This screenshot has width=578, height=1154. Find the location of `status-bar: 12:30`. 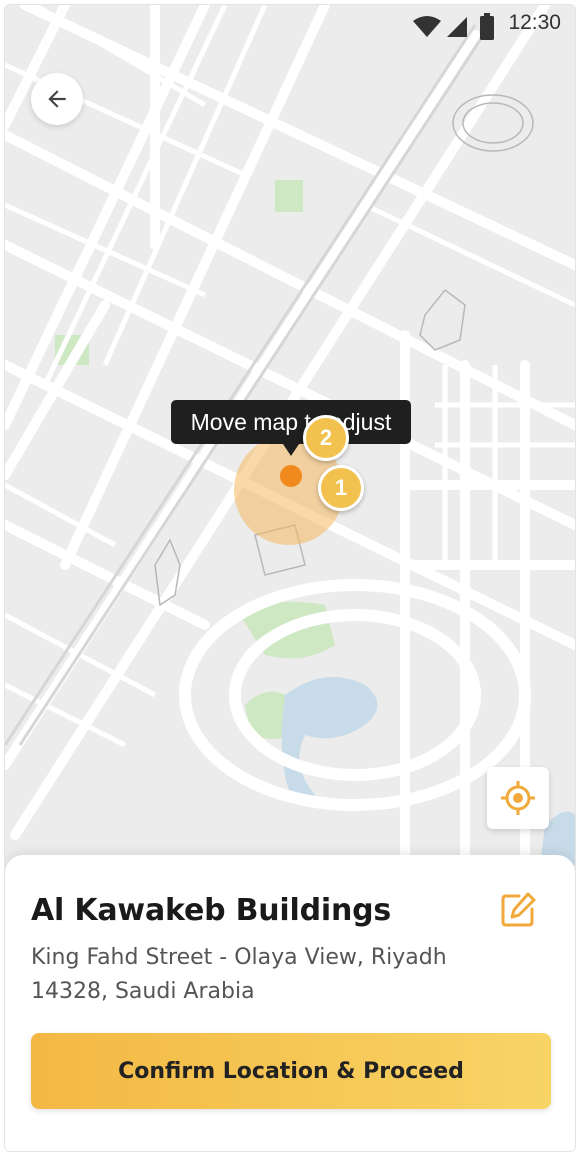

status-bar: 12:30 is located at coordinates (290, 25).